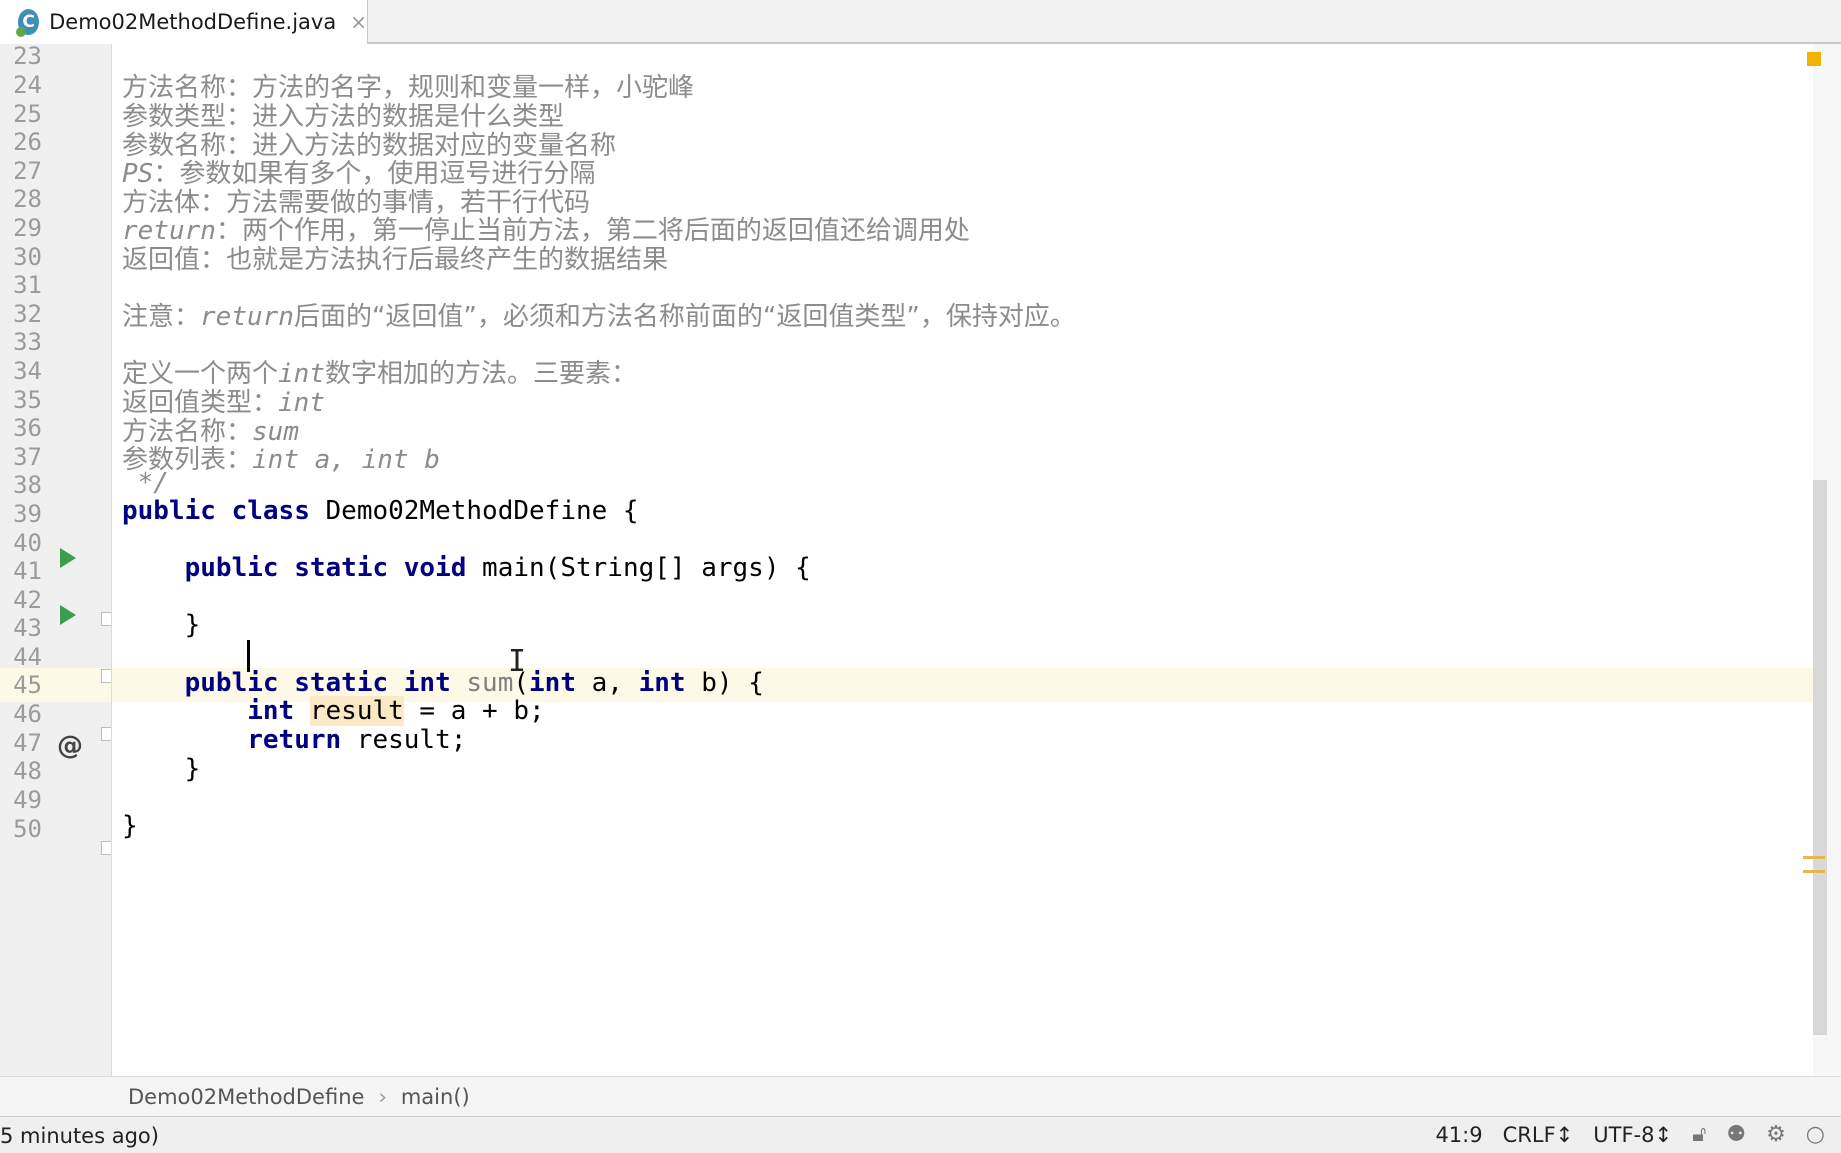 Image resolution: width=1841 pixels, height=1153 pixels. Describe the element at coordinates (79, 1136) in the screenshot. I see `status-message: 5 minutes ago)` at that location.